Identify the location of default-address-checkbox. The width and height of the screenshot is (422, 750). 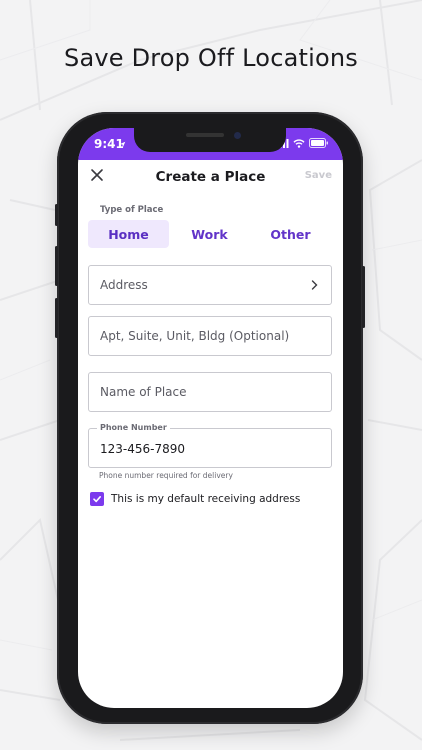
(97, 499).